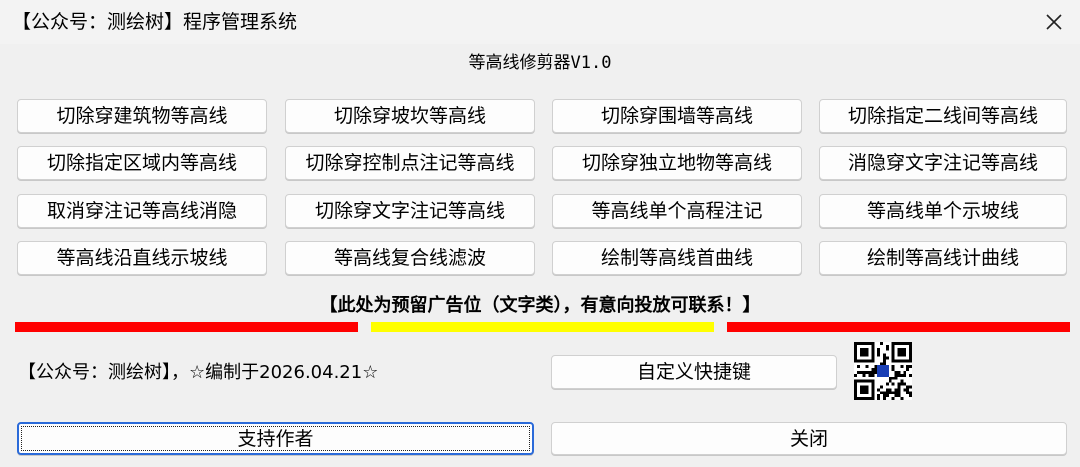 The width and height of the screenshot is (1080, 467). I want to click on app-subtitle: 等高线修剪器V1.0, so click(540, 63).